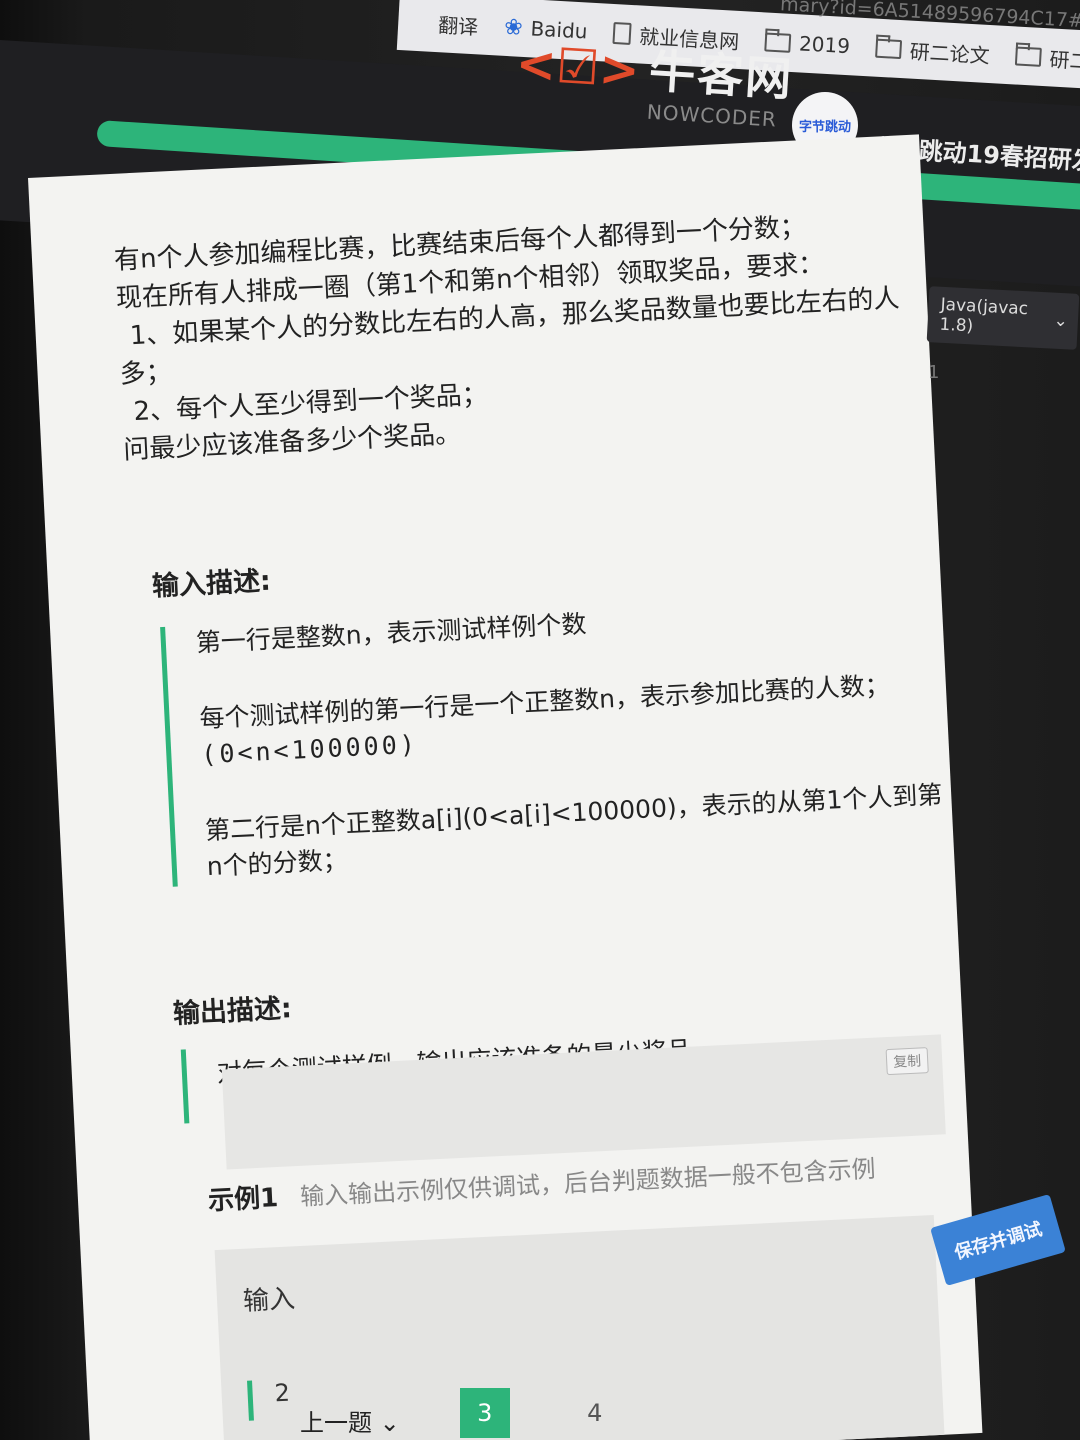 This screenshot has height=1440, width=1080. I want to click on editor-line-number: 1, so click(934, 372).